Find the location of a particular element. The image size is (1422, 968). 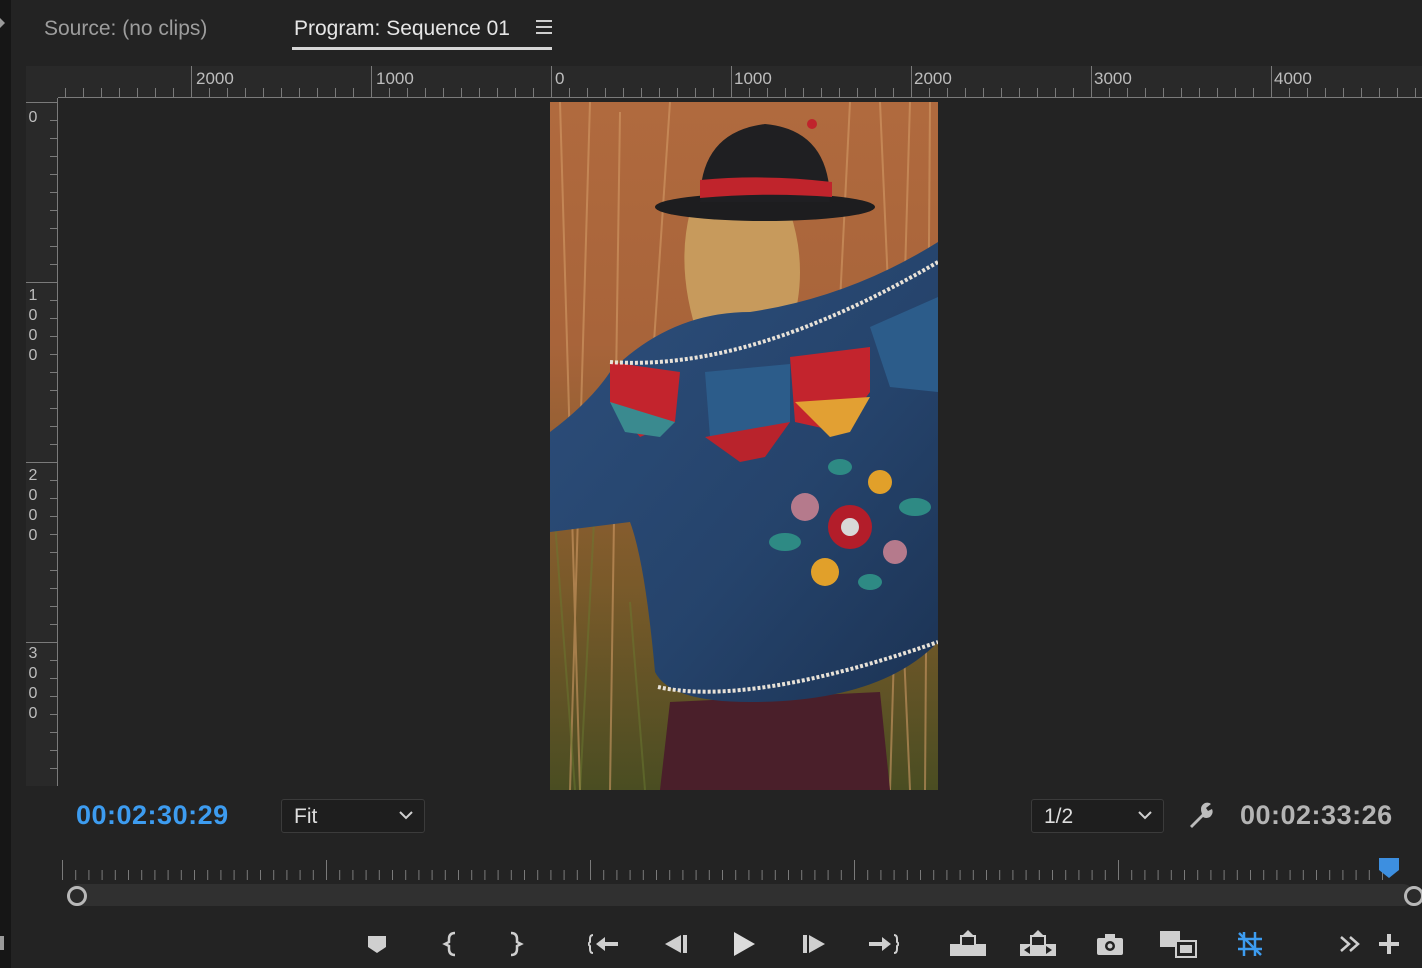

playhead is located at coordinates (1389, 868).